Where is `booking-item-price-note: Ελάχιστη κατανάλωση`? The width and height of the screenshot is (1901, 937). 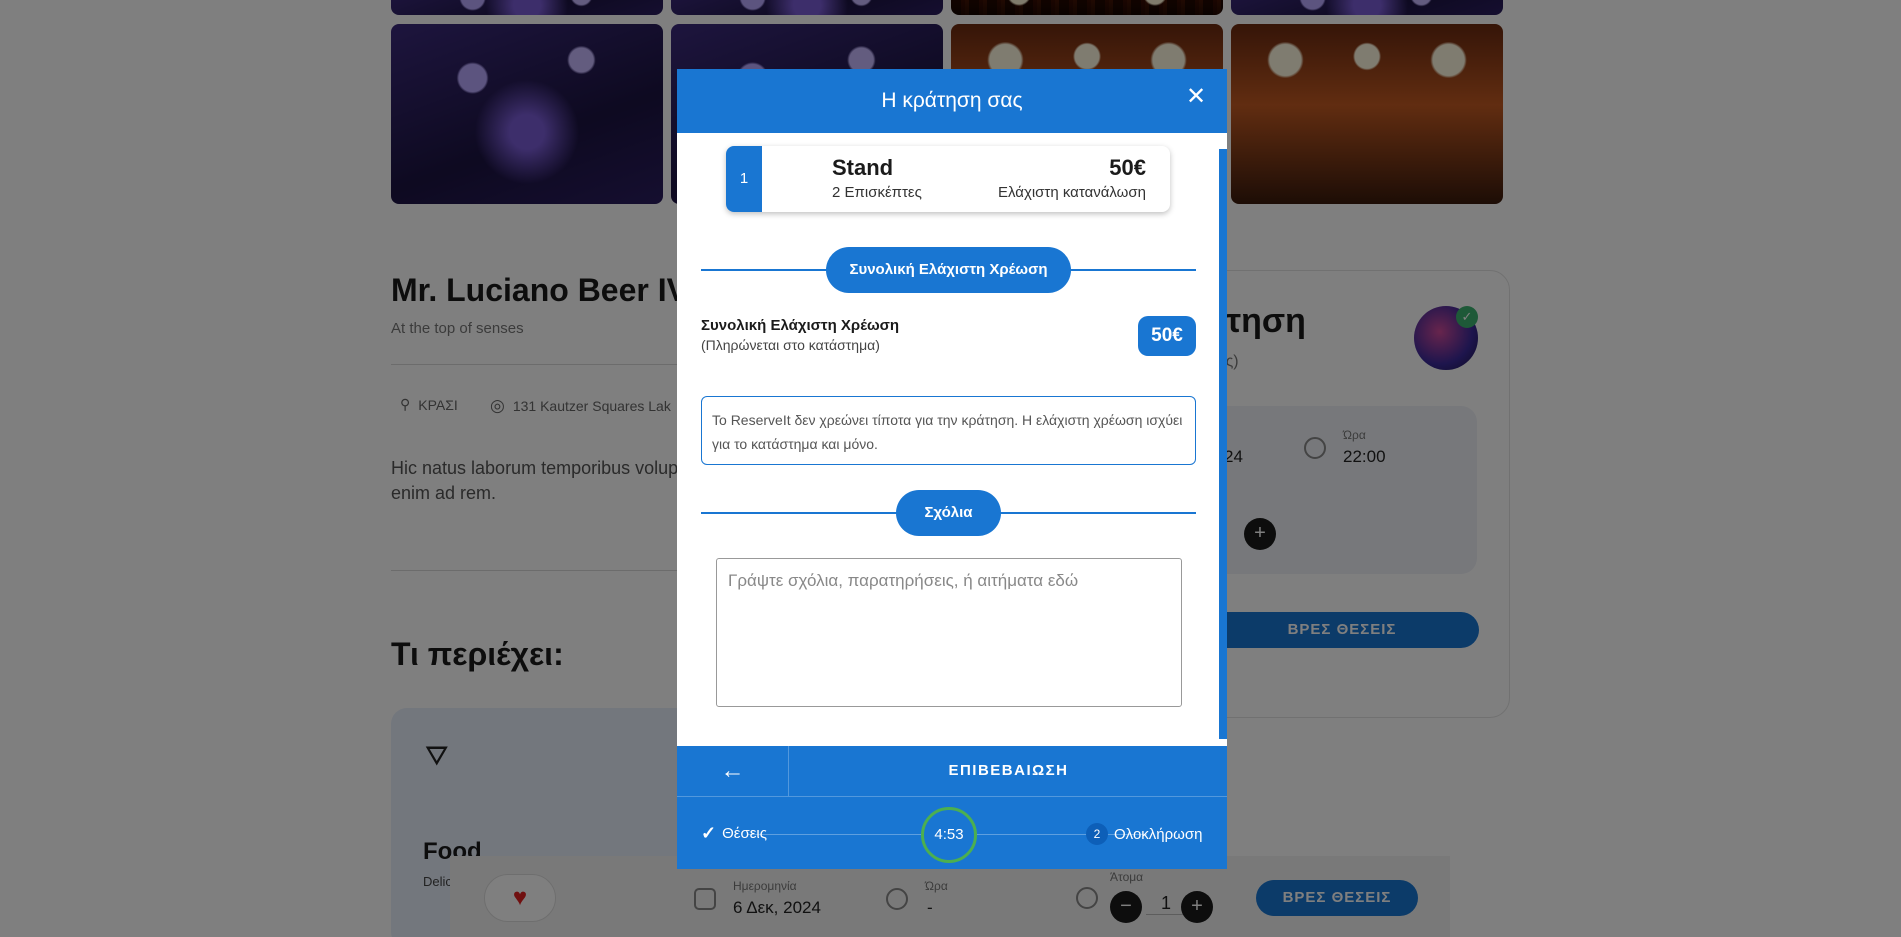 booking-item-price-note: Ελάχιστη κατανάλωση is located at coordinates (1072, 192).